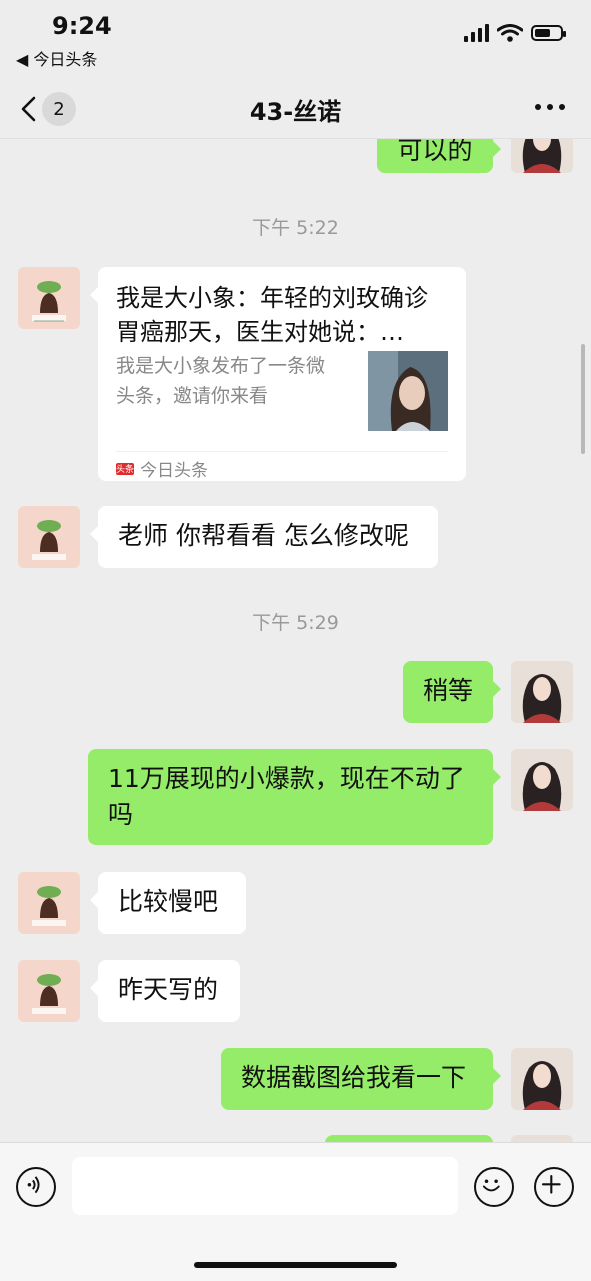  Describe the element at coordinates (295, 228) in the screenshot. I see `timestamp: 下午 5:22` at that location.